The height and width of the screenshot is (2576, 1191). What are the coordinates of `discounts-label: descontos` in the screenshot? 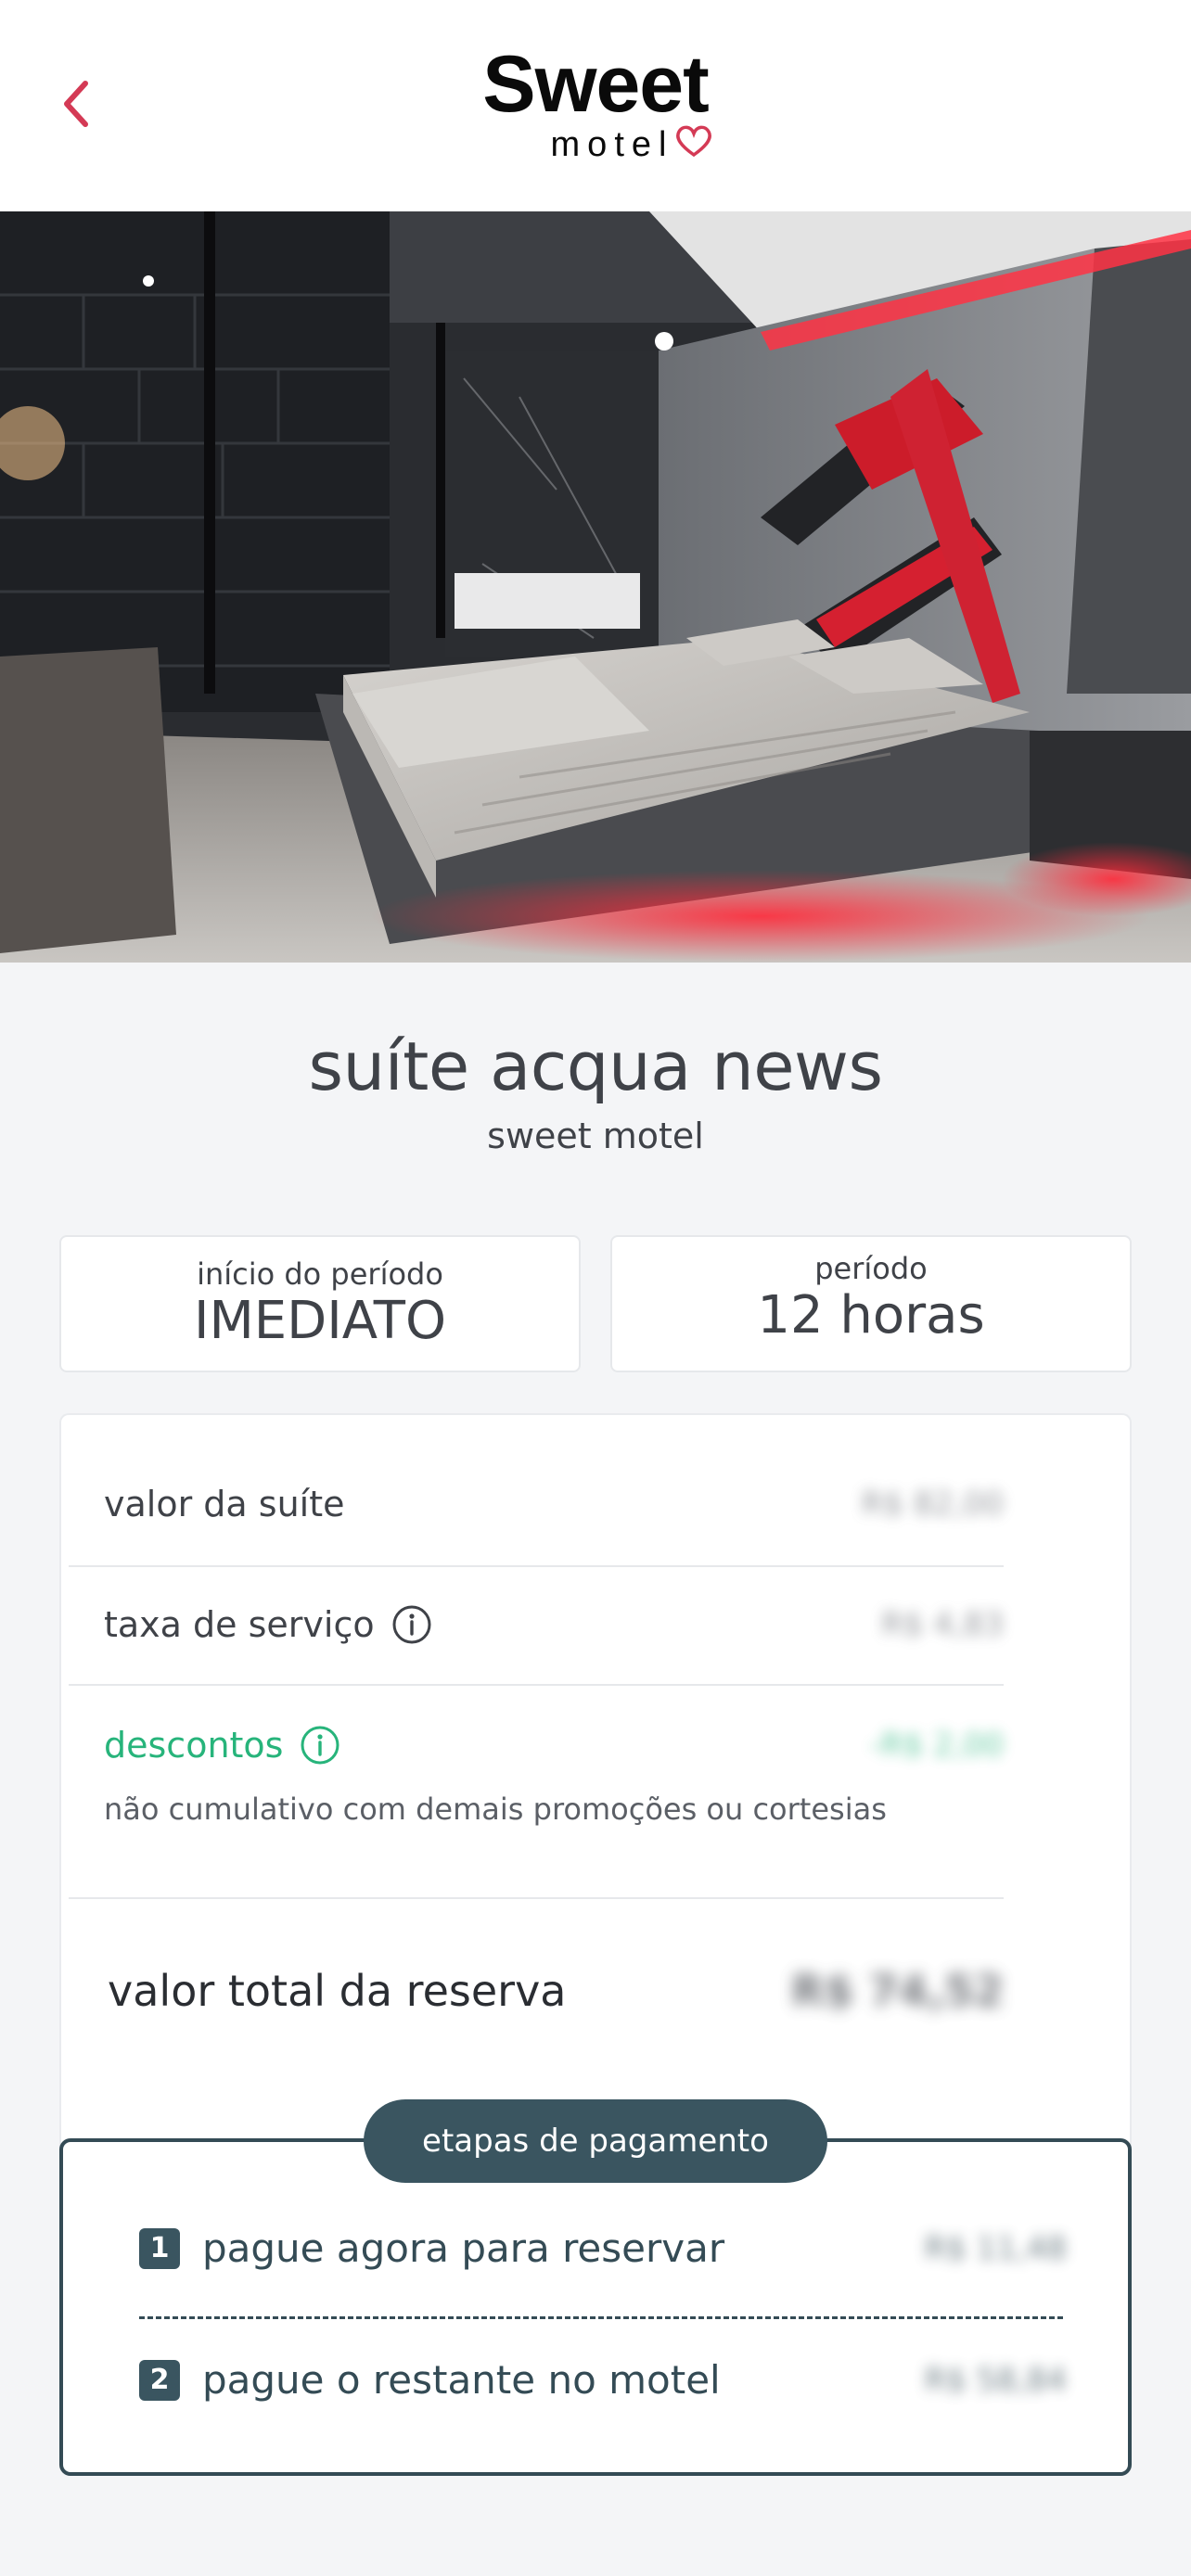 It's located at (194, 1746).